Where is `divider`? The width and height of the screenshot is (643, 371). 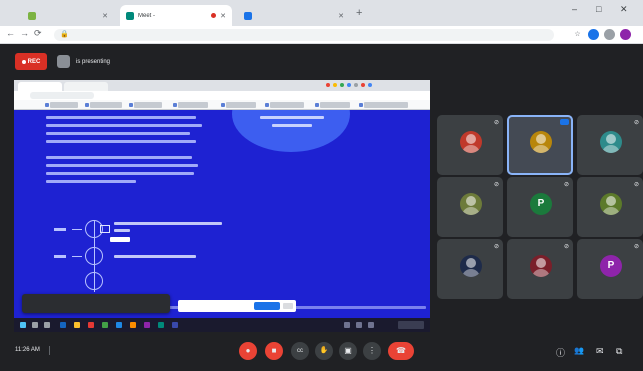
divider is located at coordinates (49, 350).